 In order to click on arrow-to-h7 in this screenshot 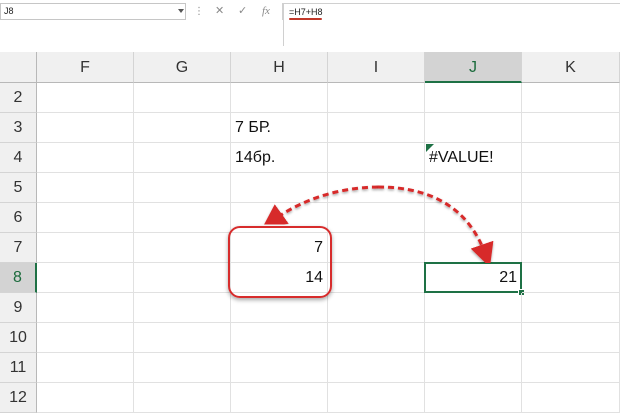, I will do `click(320, 206)`.